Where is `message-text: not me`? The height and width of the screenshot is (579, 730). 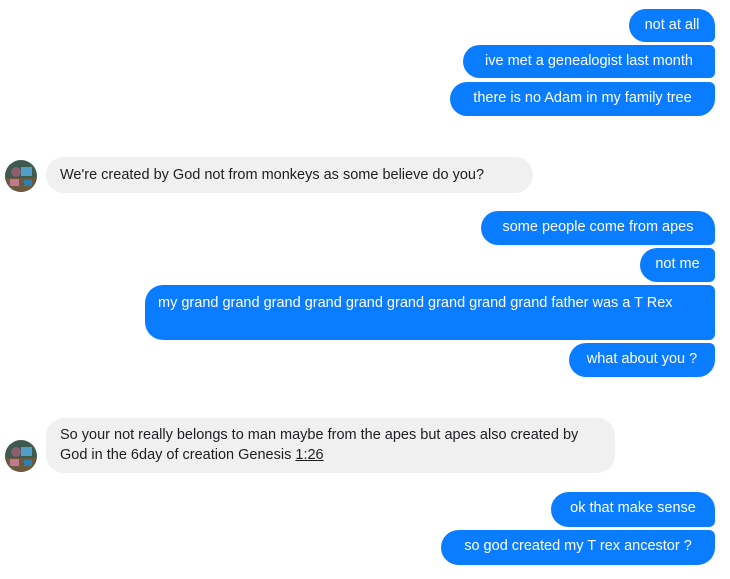 message-text: not me is located at coordinates (677, 264).